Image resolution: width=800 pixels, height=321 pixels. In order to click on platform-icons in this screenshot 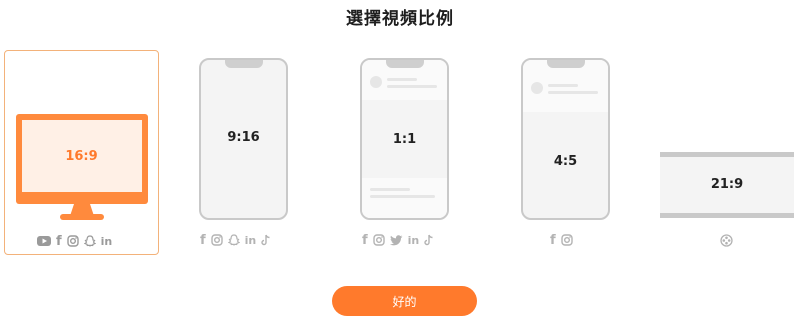, I will do `click(726, 240)`.